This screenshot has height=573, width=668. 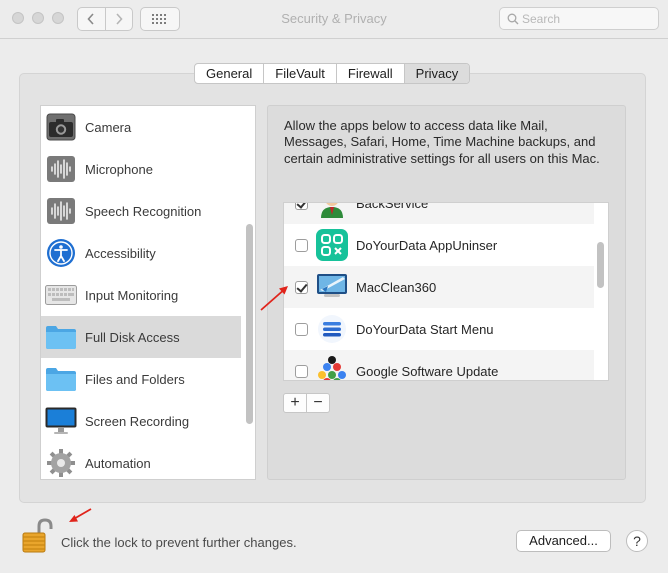 What do you see at coordinates (132, 337) in the screenshot?
I see `sidebar-item-label: Full Disk Access` at bounding box center [132, 337].